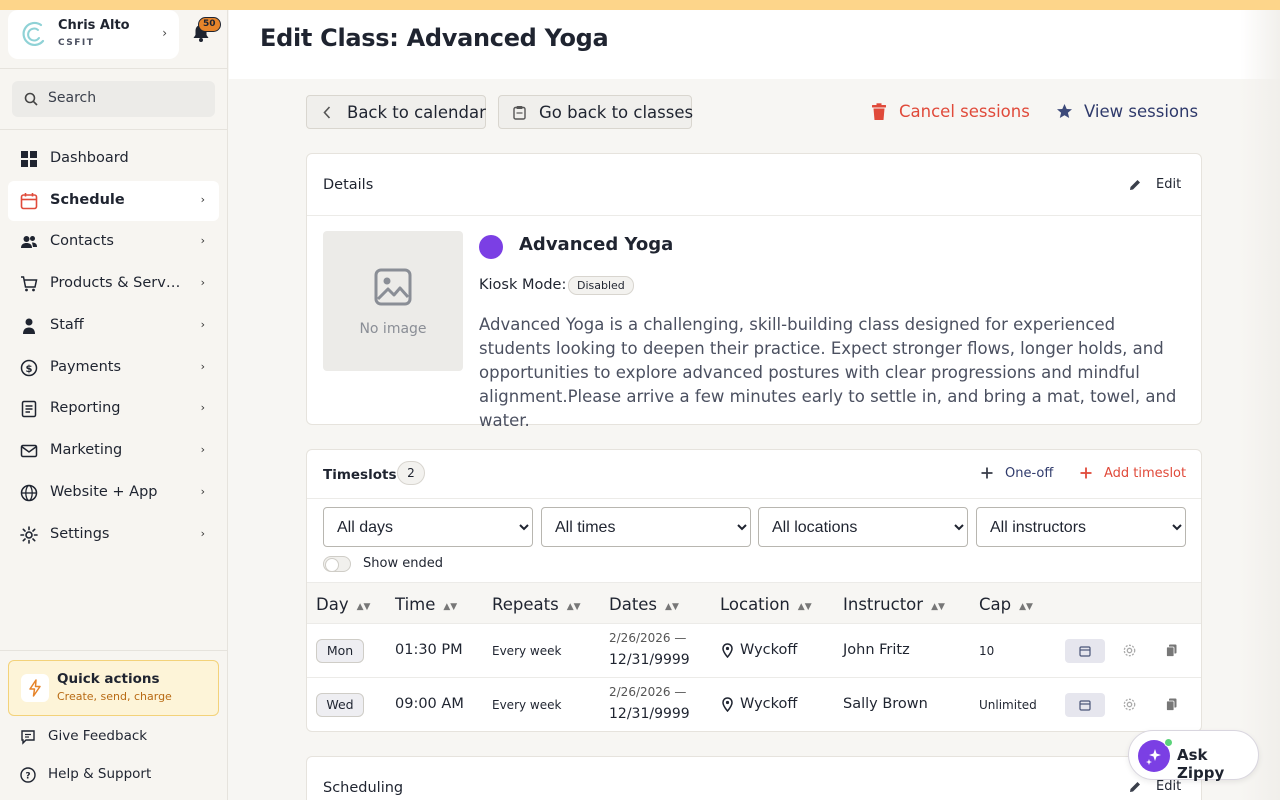 This screenshot has width=1280, height=800. What do you see at coordinates (113, 409) in the screenshot?
I see `sidebar-item-reporting: Reporting ›` at bounding box center [113, 409].